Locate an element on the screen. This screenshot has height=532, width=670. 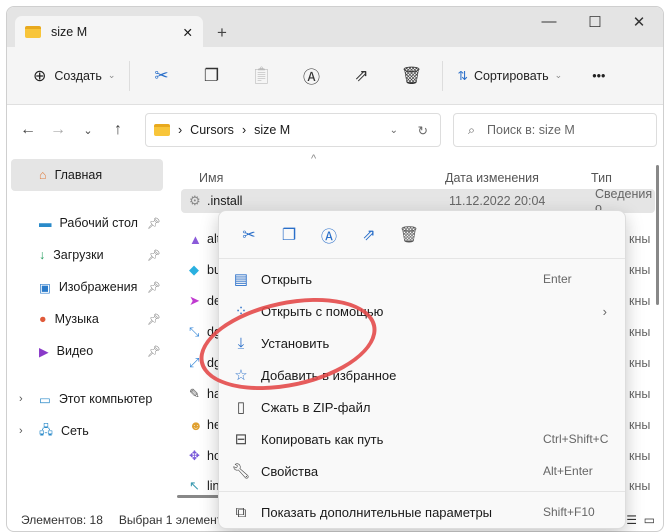
create-label: Создать is located at coordinates (78, 75).